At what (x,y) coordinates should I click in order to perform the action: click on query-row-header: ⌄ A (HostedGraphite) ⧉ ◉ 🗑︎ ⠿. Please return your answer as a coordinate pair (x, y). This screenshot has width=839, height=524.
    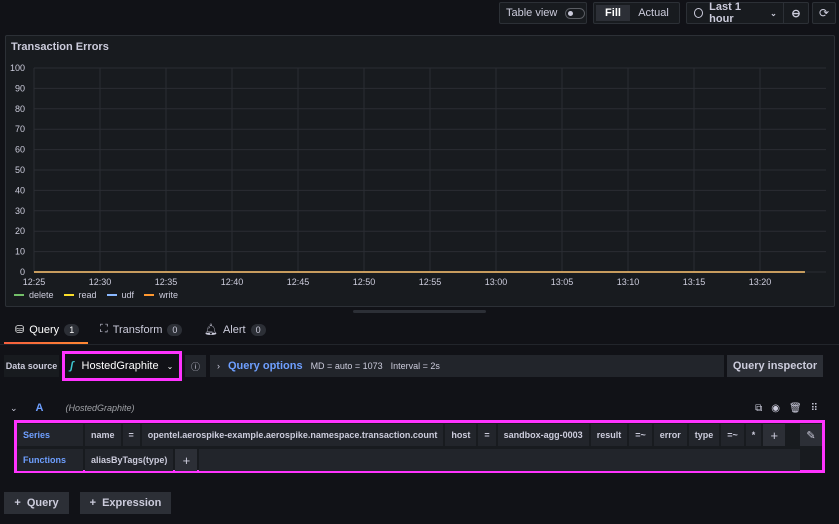
    Looking at the image, I should click on (415, 408).